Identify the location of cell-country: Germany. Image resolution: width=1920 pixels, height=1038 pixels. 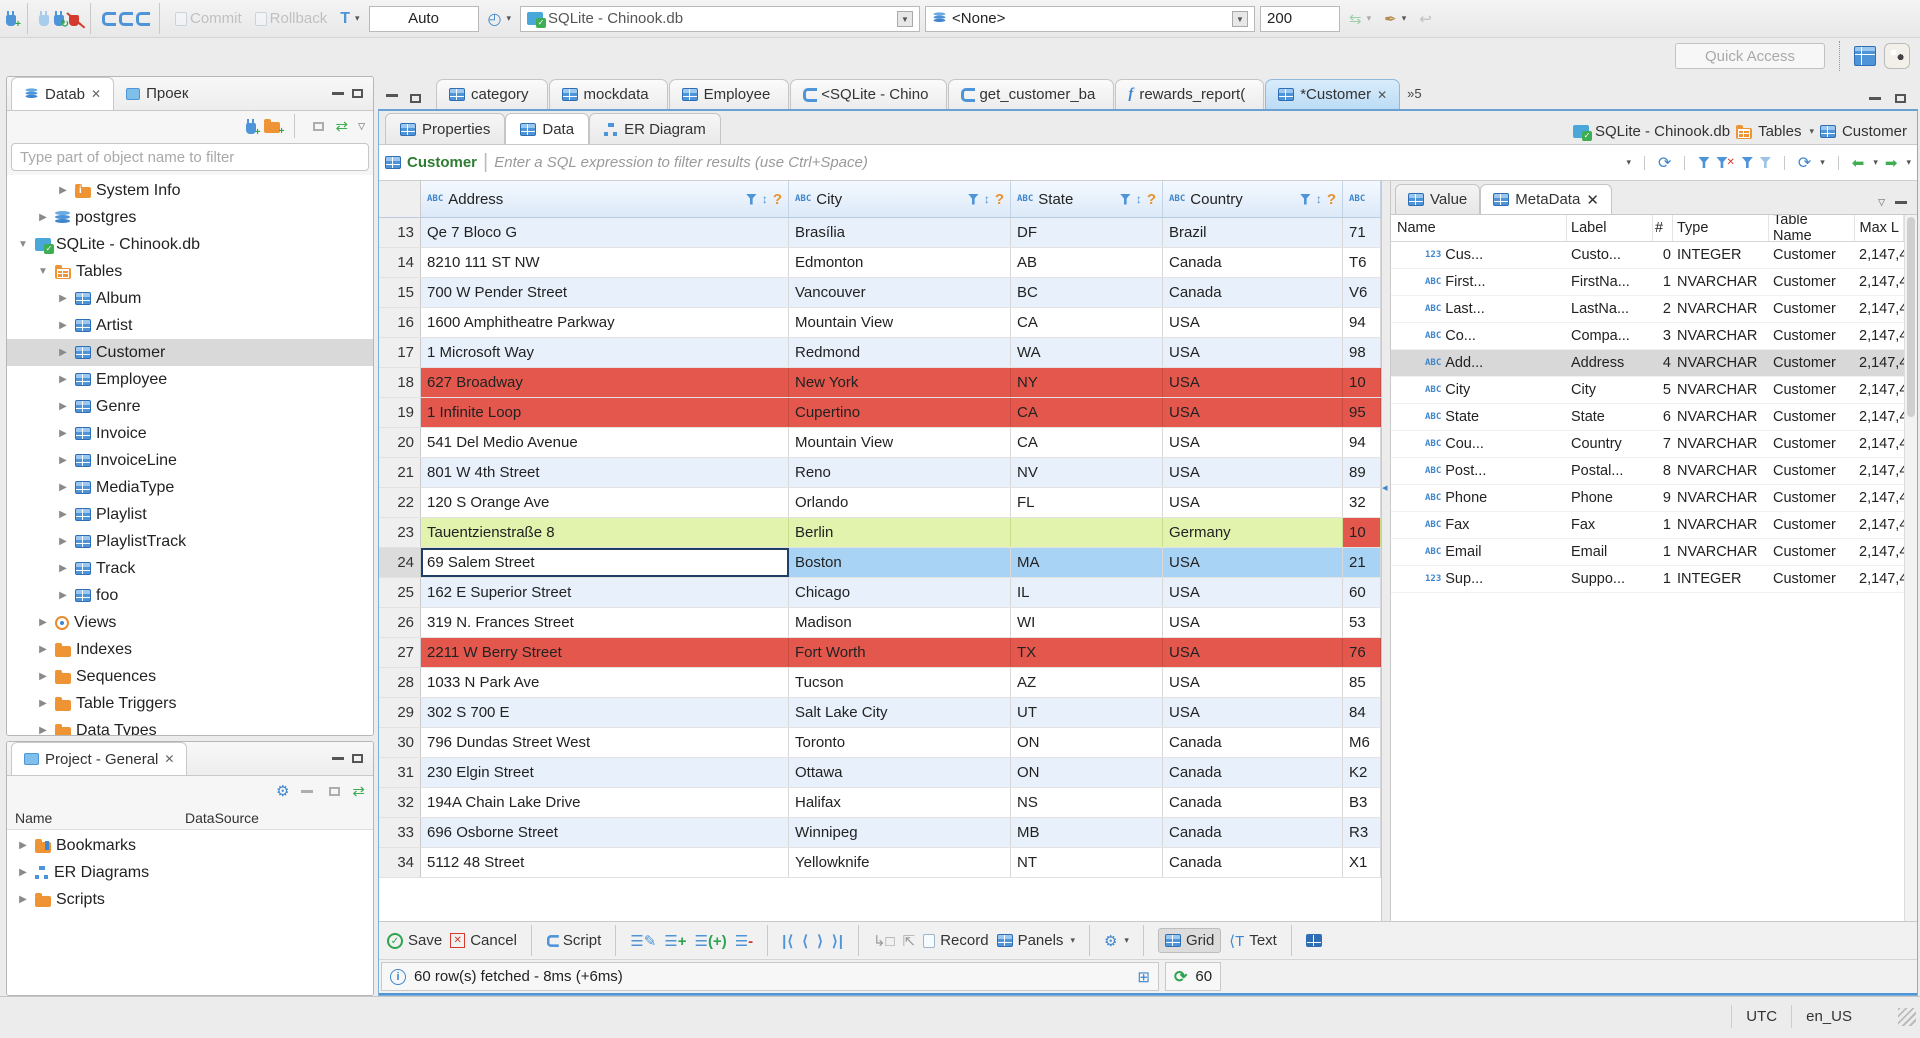
(1253, 532).